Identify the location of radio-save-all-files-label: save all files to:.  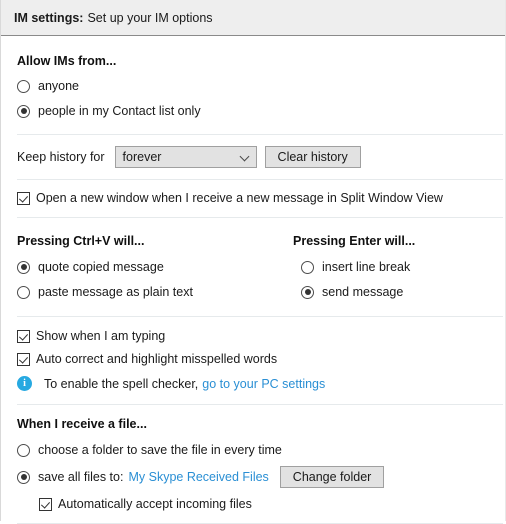
(81, 477).